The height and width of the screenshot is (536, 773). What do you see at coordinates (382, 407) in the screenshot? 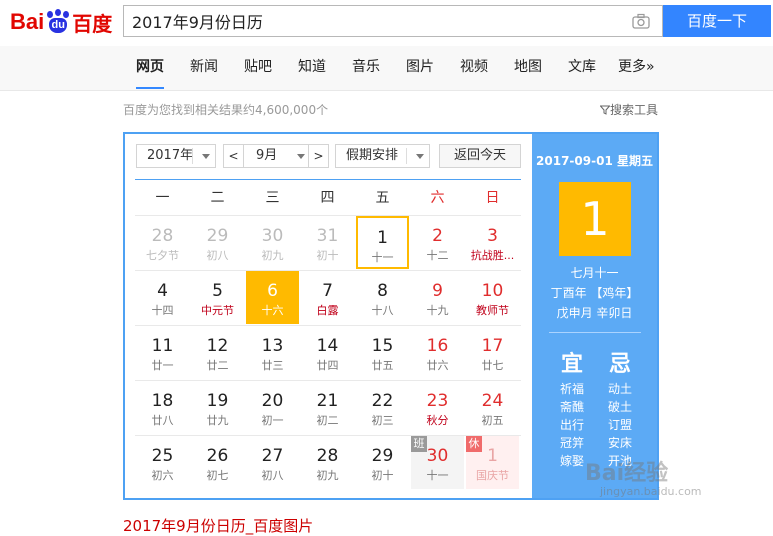
I see `calendar-day-cell: 22 初三` at bounding box center [382, 407].